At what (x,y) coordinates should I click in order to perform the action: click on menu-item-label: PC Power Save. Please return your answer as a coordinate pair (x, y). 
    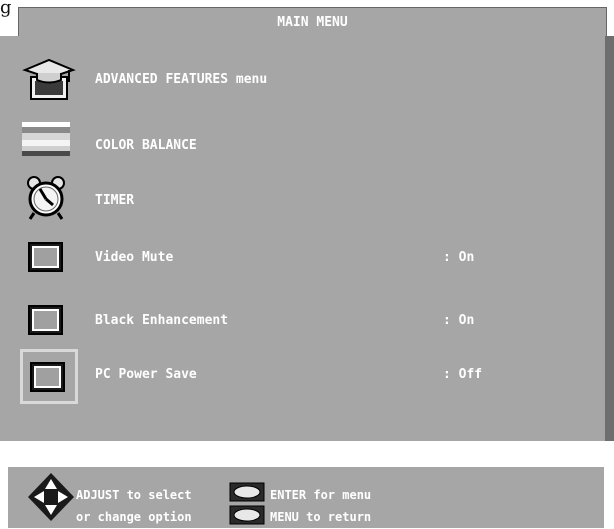
    Looking at the image, I should click on (146, 374).